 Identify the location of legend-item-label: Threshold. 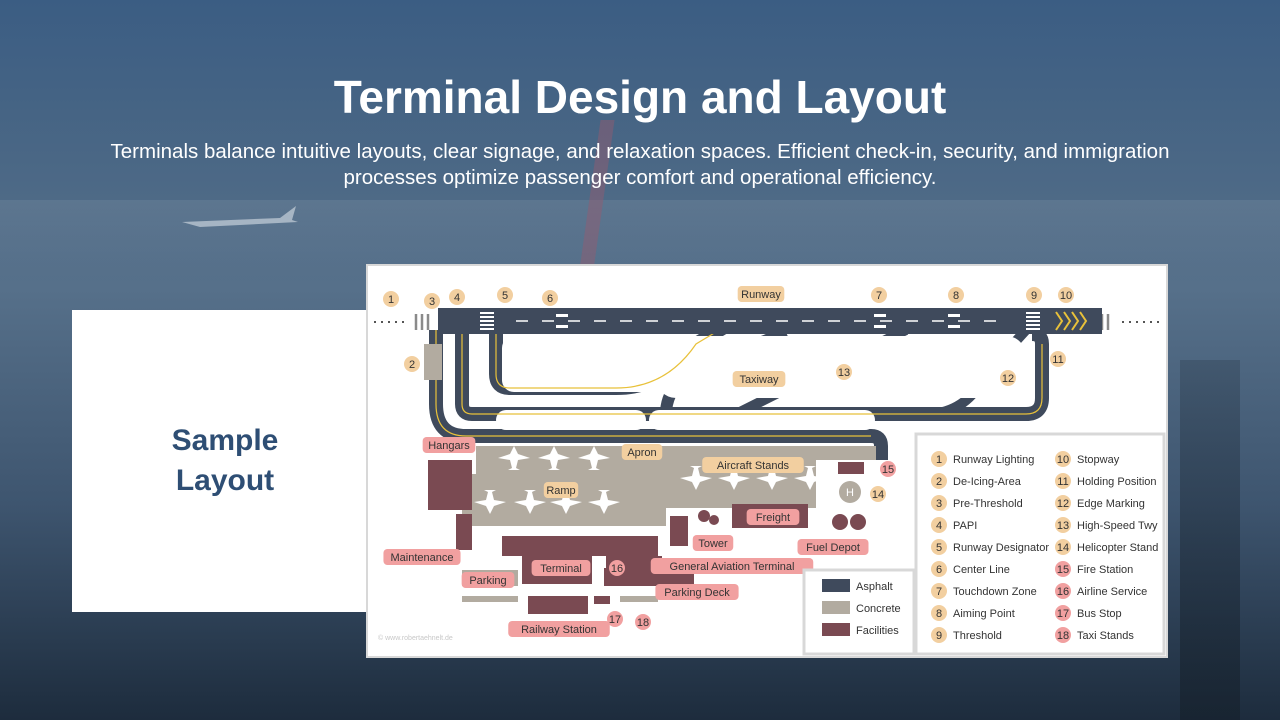
(977, 636).